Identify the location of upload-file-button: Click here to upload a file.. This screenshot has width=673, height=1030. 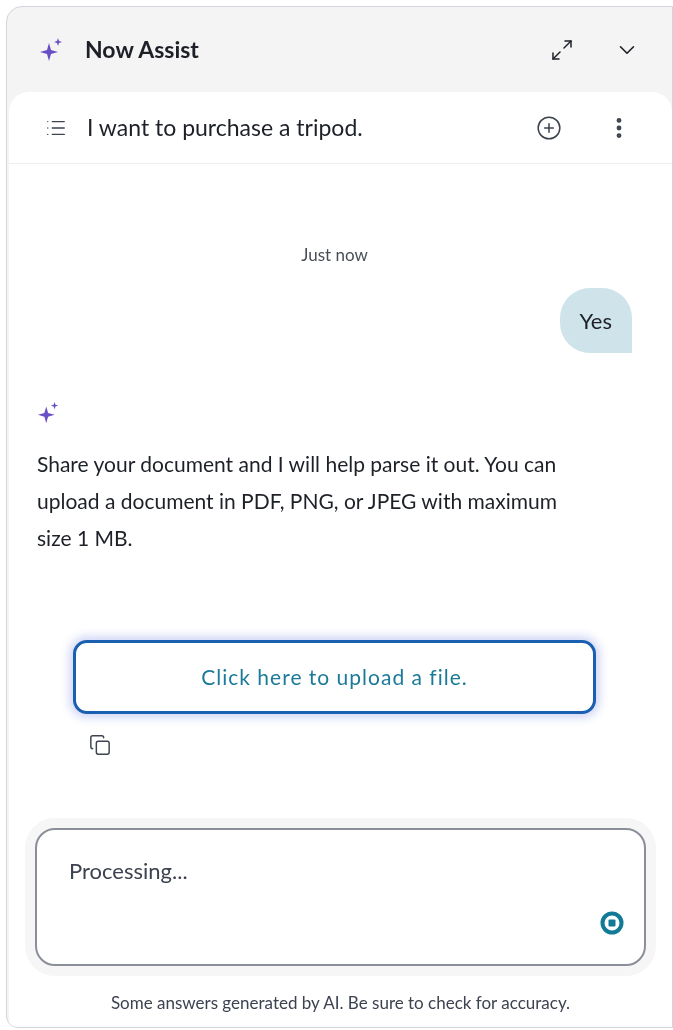
(334, 676).